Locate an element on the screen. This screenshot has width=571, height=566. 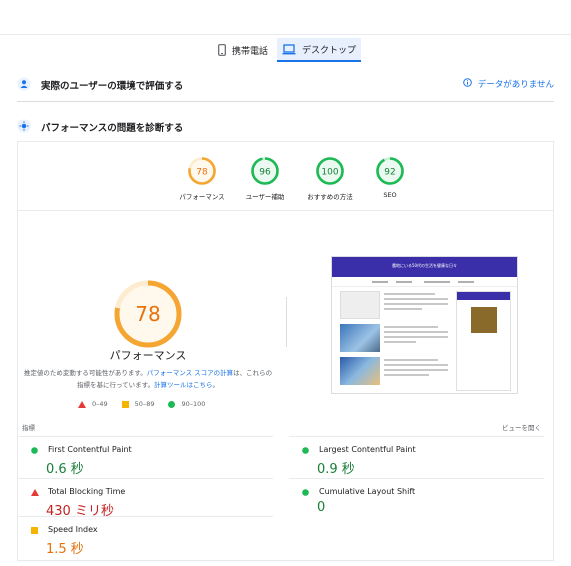
smartphone-icon is located at coordinates (222, 50).